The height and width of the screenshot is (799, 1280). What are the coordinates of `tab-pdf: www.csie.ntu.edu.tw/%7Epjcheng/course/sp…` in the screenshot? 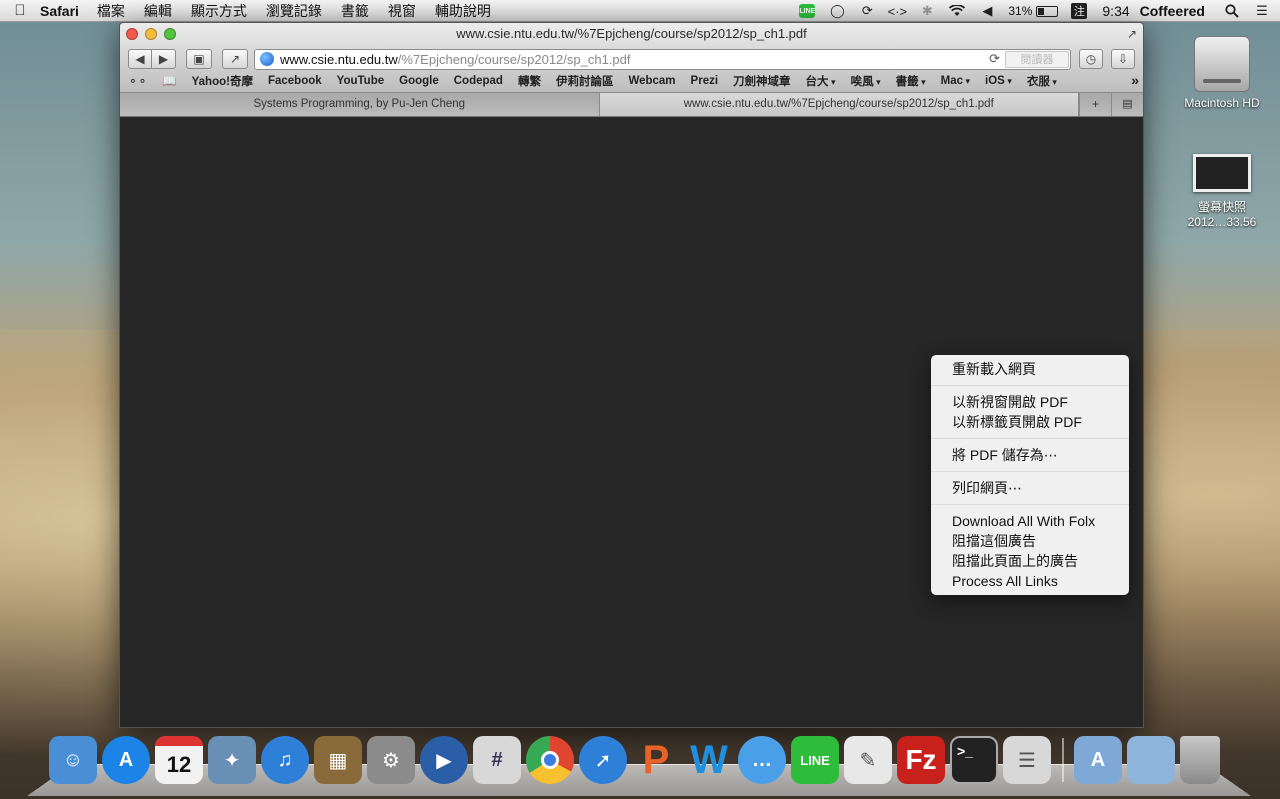 It's located at (839, 104).